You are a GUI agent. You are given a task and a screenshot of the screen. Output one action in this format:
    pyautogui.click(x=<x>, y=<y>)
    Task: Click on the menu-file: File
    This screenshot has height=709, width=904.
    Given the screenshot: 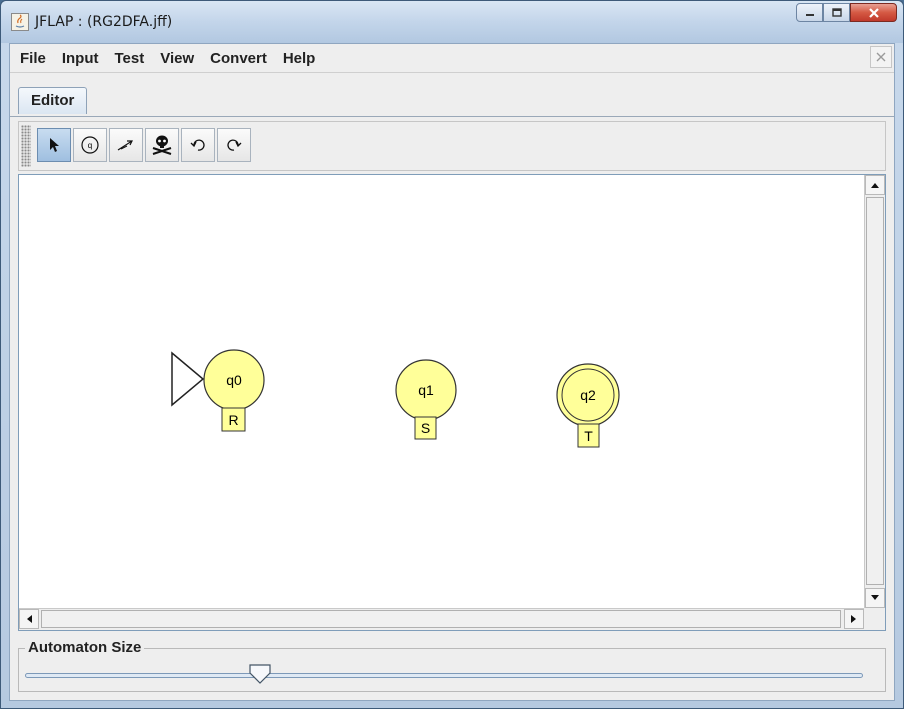 What is the action you would take?
    pyautogui.click(x=33, y=58)
    